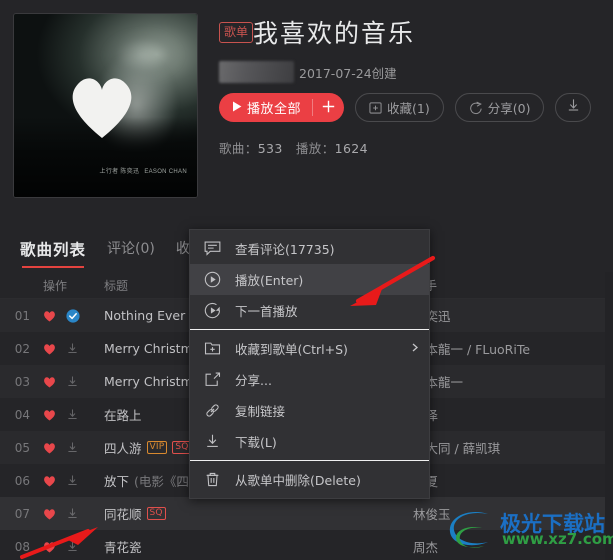 This screenshot has width=613, height=560. What do you see at coordinates (212, 249) in the screenshot?
I see `comment-icon` at bounding box center [212, 249].